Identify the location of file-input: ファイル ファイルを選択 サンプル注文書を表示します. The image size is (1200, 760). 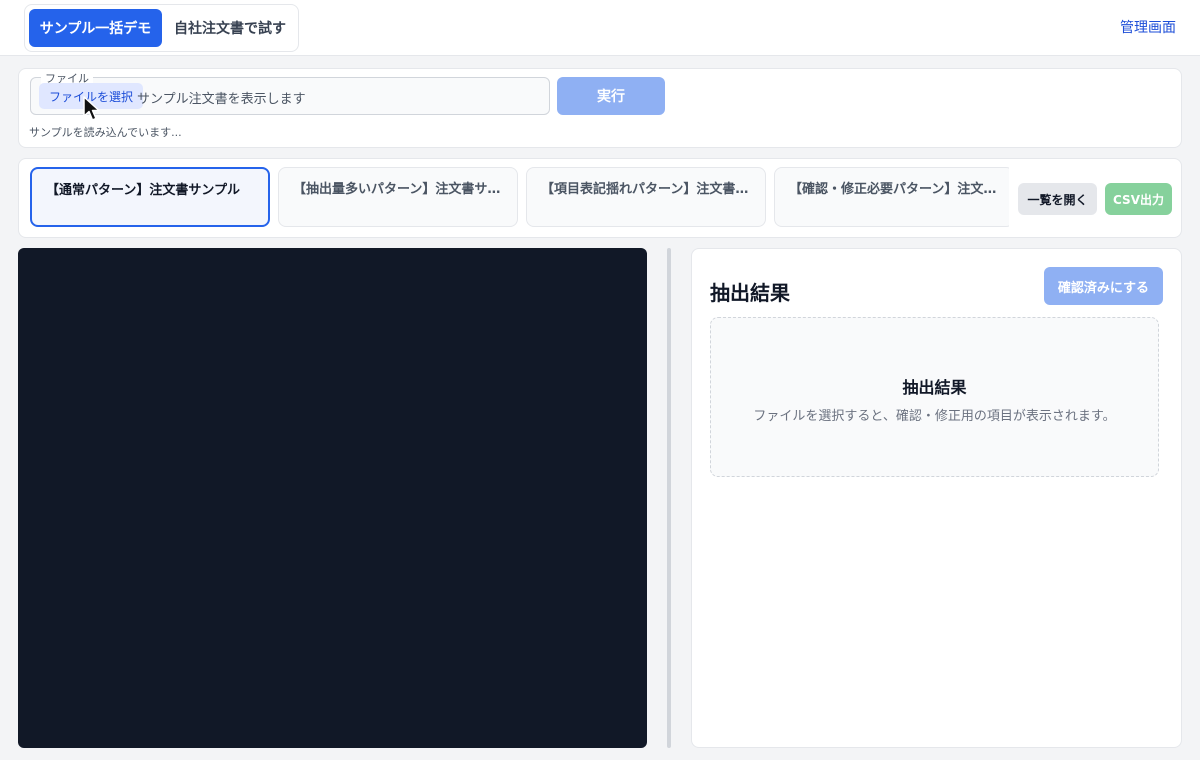
(290, 92).